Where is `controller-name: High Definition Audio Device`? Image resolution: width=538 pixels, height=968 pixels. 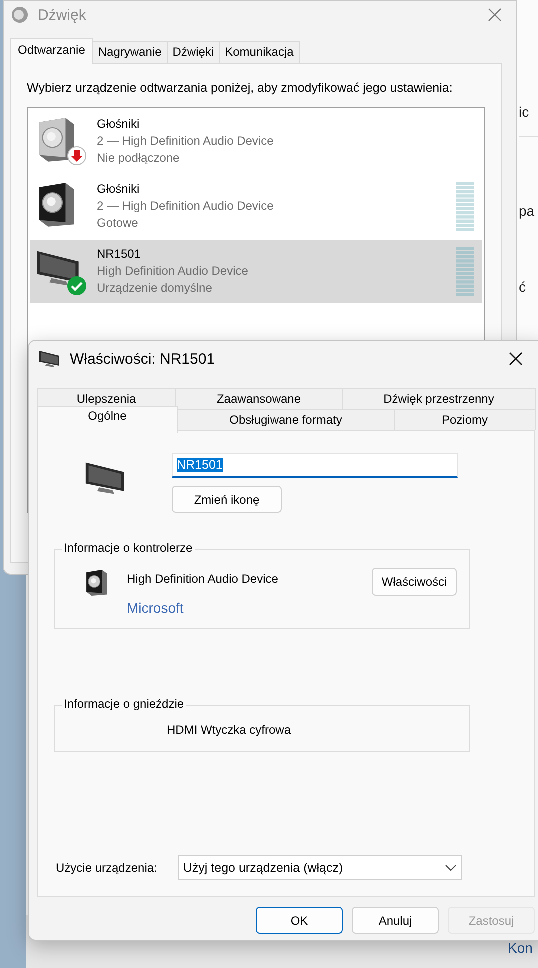 controller-name: High Definition Audio Device is located at coordinates (202, 579).